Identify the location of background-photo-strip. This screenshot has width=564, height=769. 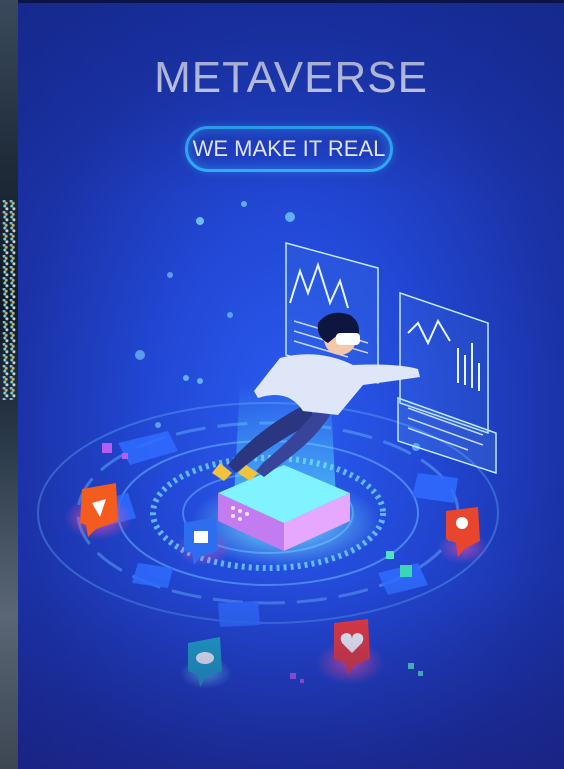
(9, 384).